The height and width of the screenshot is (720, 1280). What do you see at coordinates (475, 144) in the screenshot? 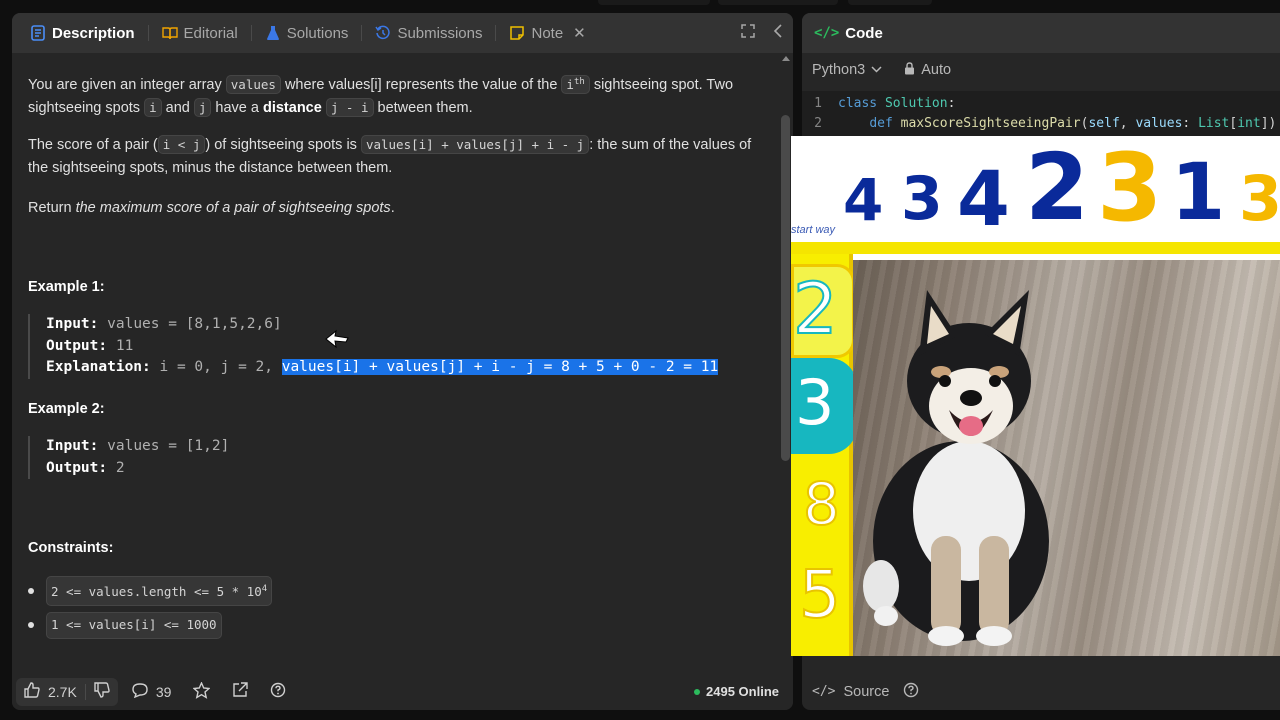
I see `inline-code: values[i] + values[j] + i - j` at bounding box center [475, 144].